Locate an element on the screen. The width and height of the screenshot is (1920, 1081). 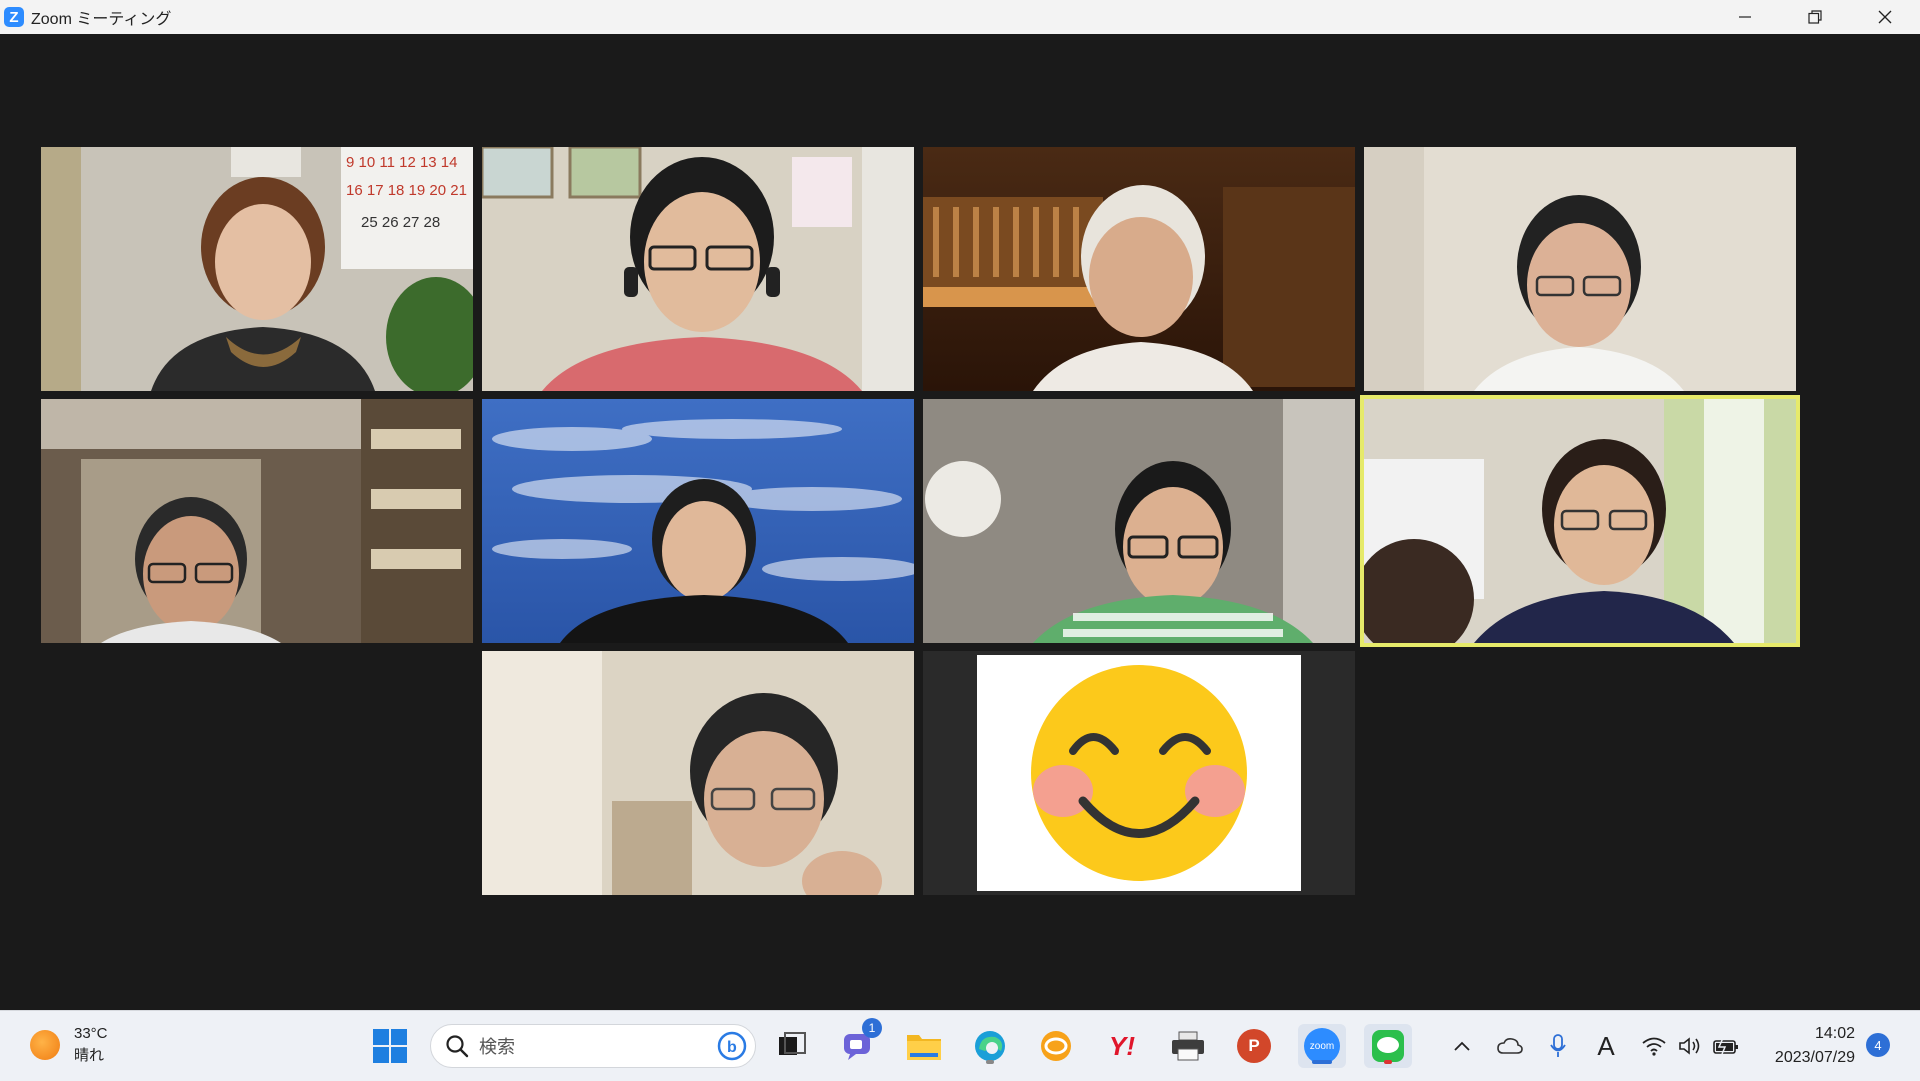
printer-icon is located at coordinates (1188, 1046).